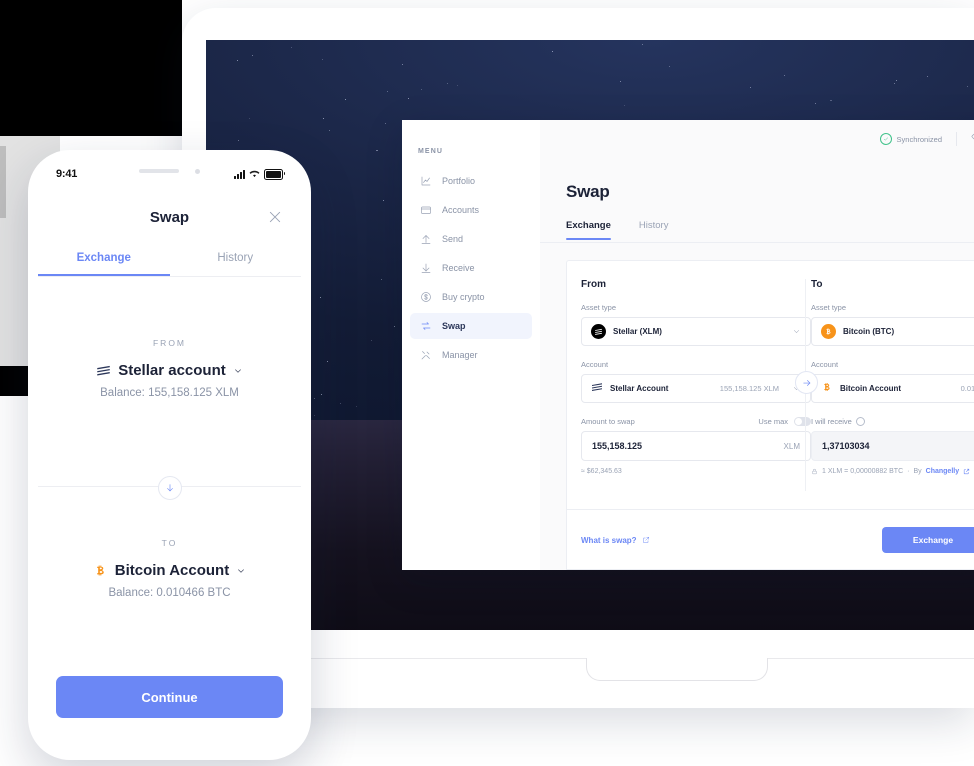 This screenshot has height=766, width=974. What do you see at coordinates (863, 471) in the screenshot?
I see `rate-text: 1 XLM = 0,00000882 BTC` at bounding box center [863, 471].